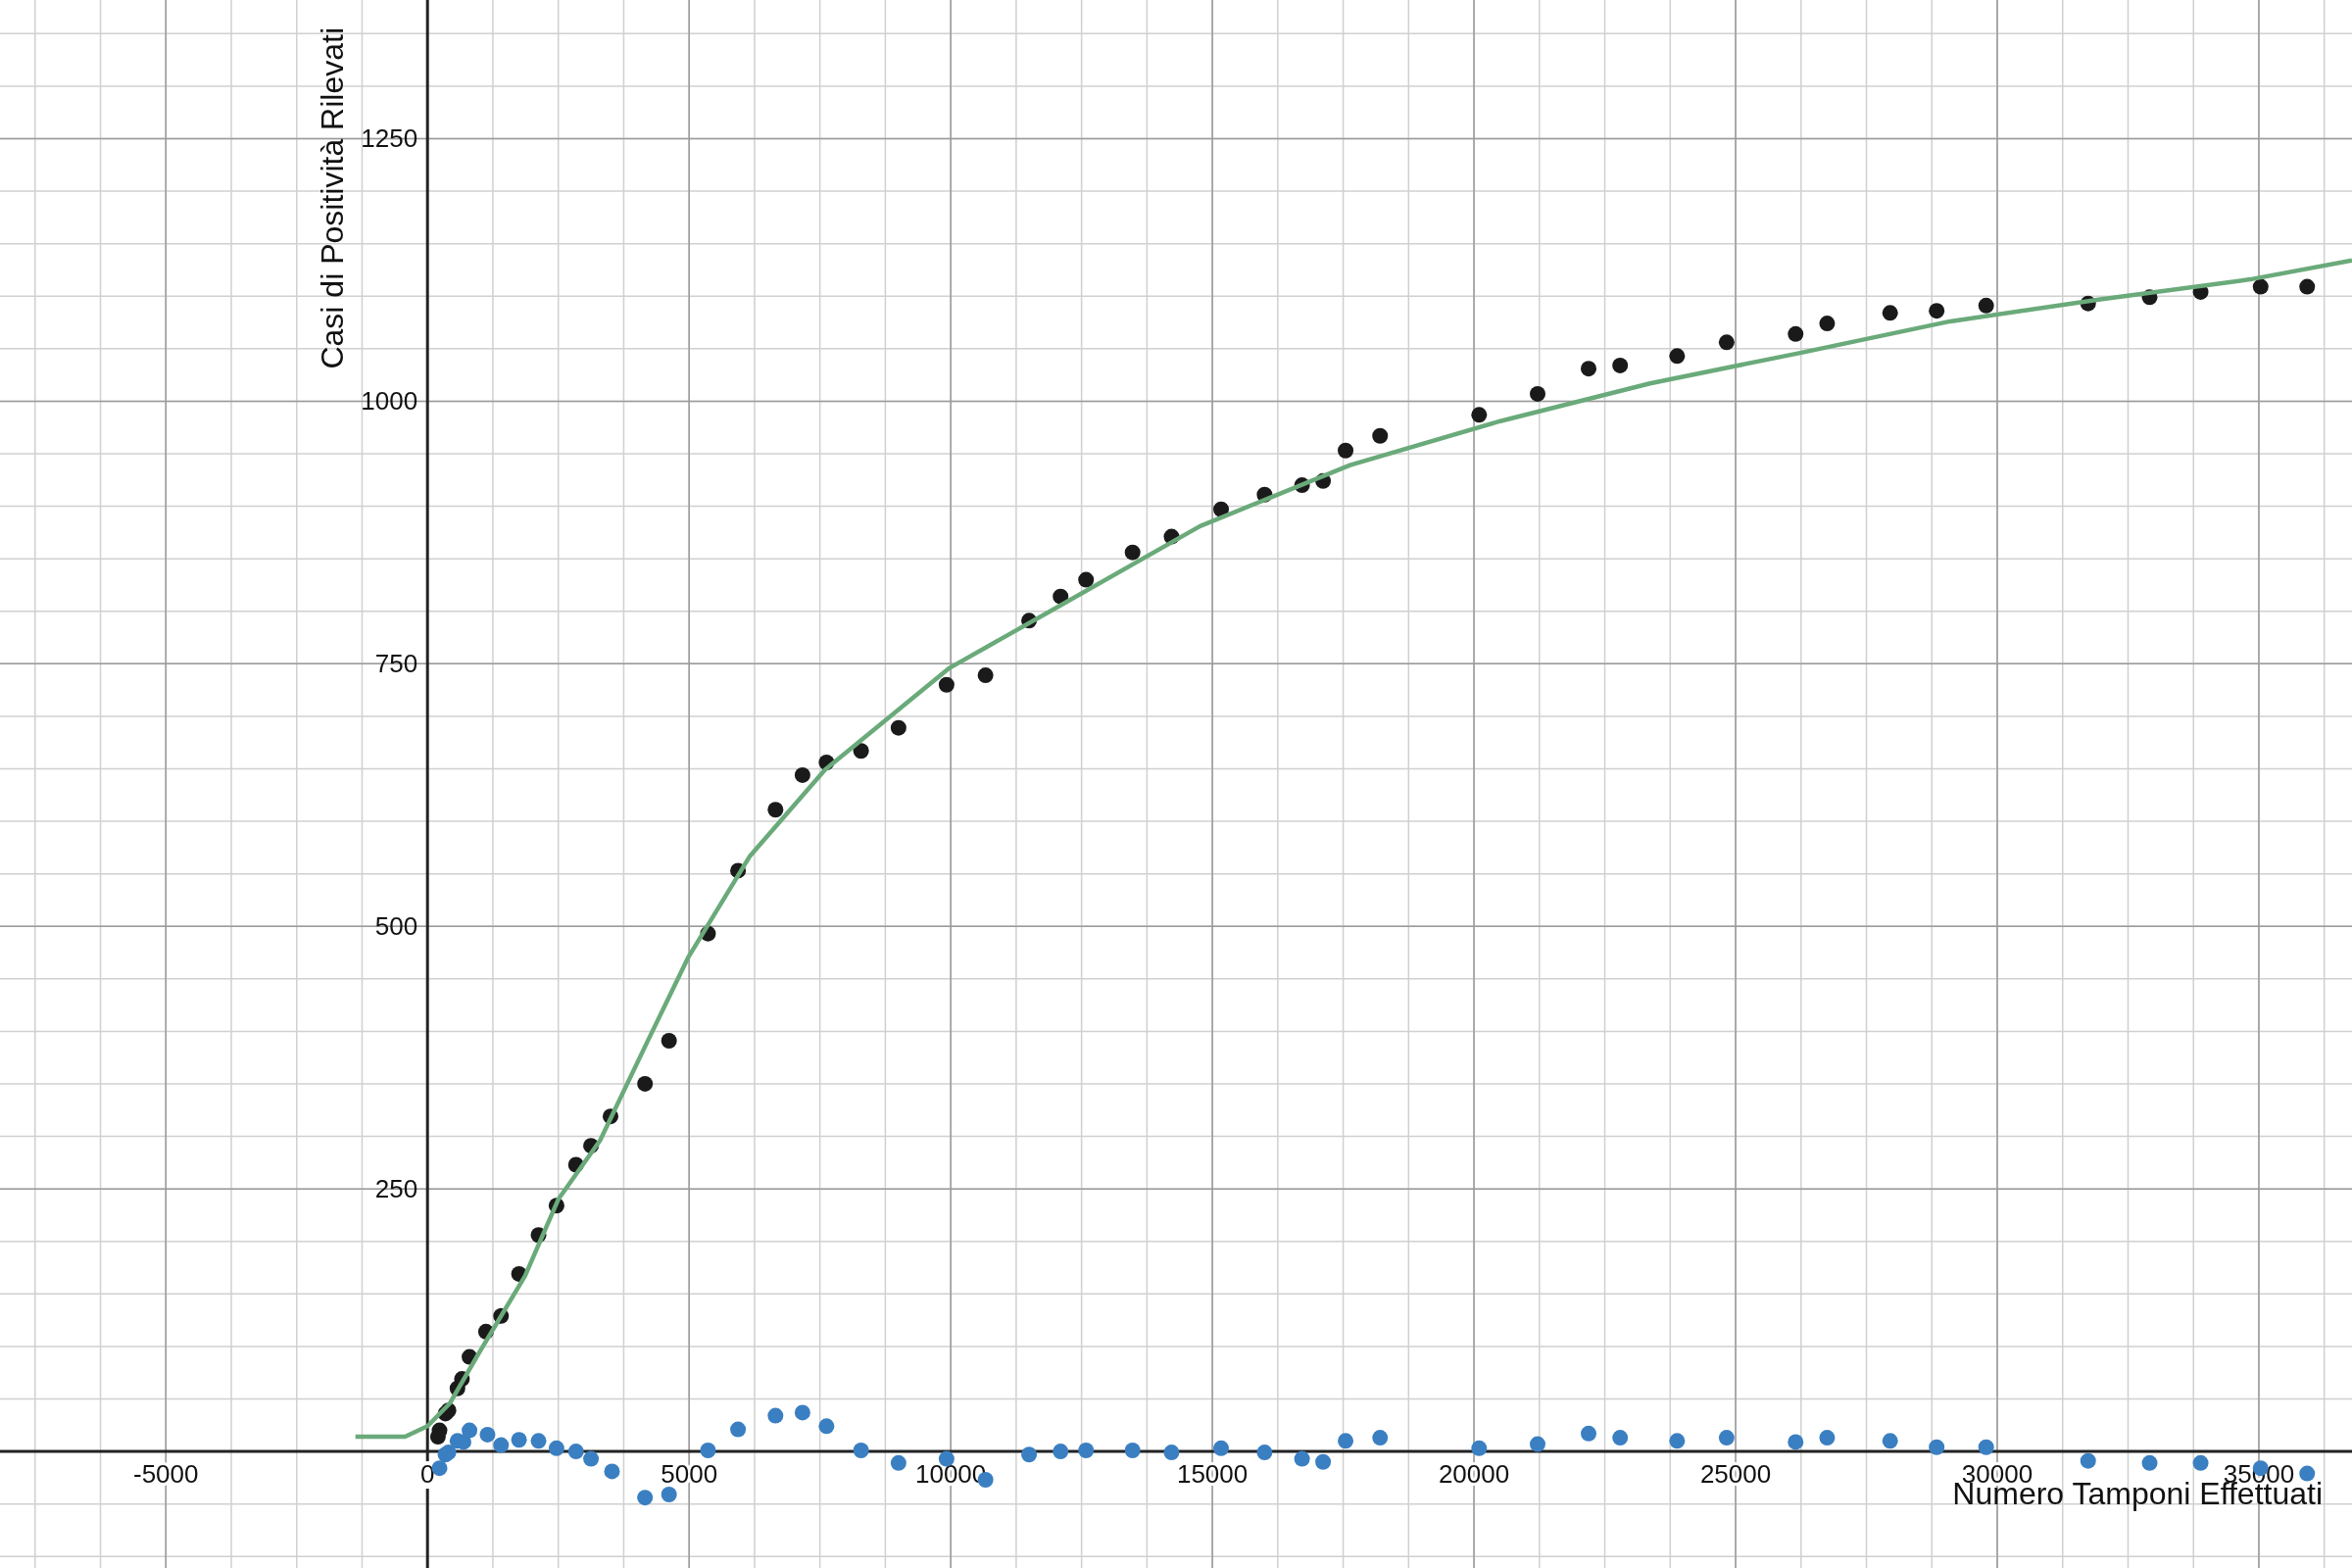 The width and height of the screenshot is (2352, 1568). Describe the element at coordinates (1474, 1474) in the screenshot. I see `tick-label: 20000` at that location.